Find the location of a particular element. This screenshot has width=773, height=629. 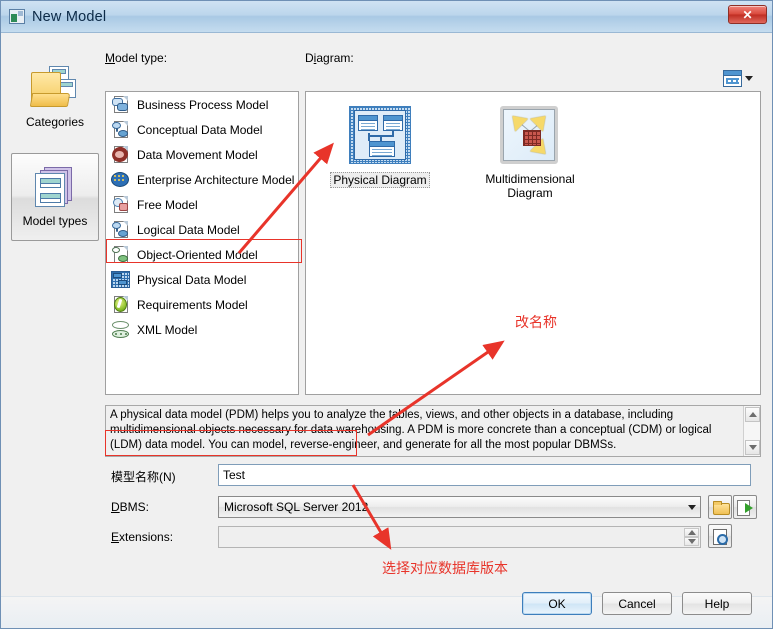

model-type-item-label: Logical Data Model is located at coordinates (188, 229).